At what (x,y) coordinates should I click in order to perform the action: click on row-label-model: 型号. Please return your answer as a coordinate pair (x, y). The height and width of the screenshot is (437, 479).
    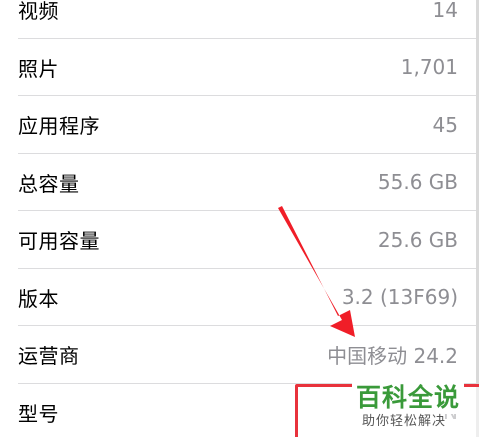
    Looking at the image, I should click on (38, 413).